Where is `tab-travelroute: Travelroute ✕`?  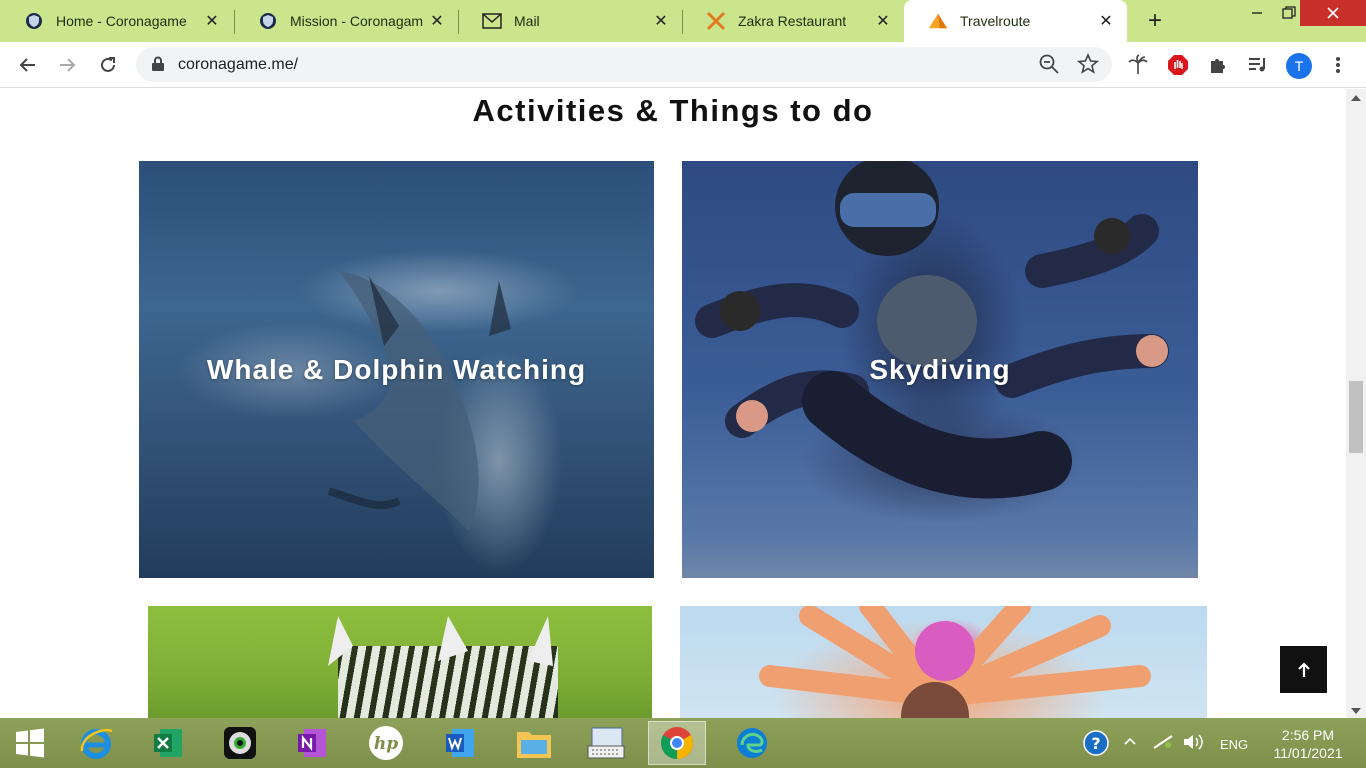
tab-travelroute: Travelroute ✕ is located at coordinates (1015, 21).